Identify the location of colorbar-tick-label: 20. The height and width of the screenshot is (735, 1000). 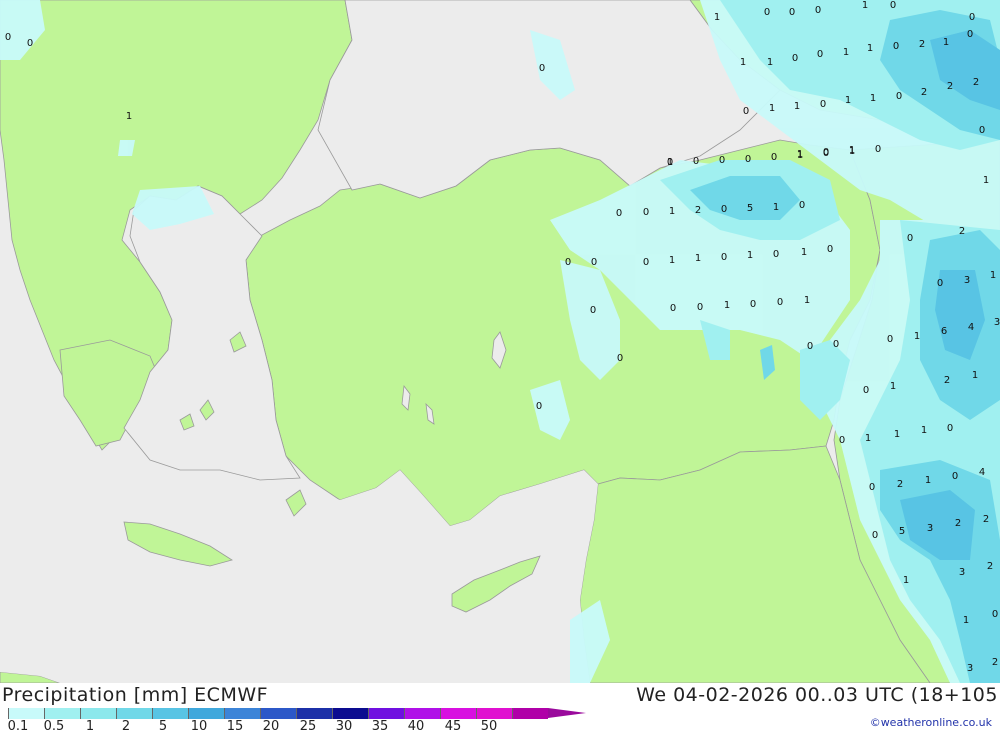
(271, 726).